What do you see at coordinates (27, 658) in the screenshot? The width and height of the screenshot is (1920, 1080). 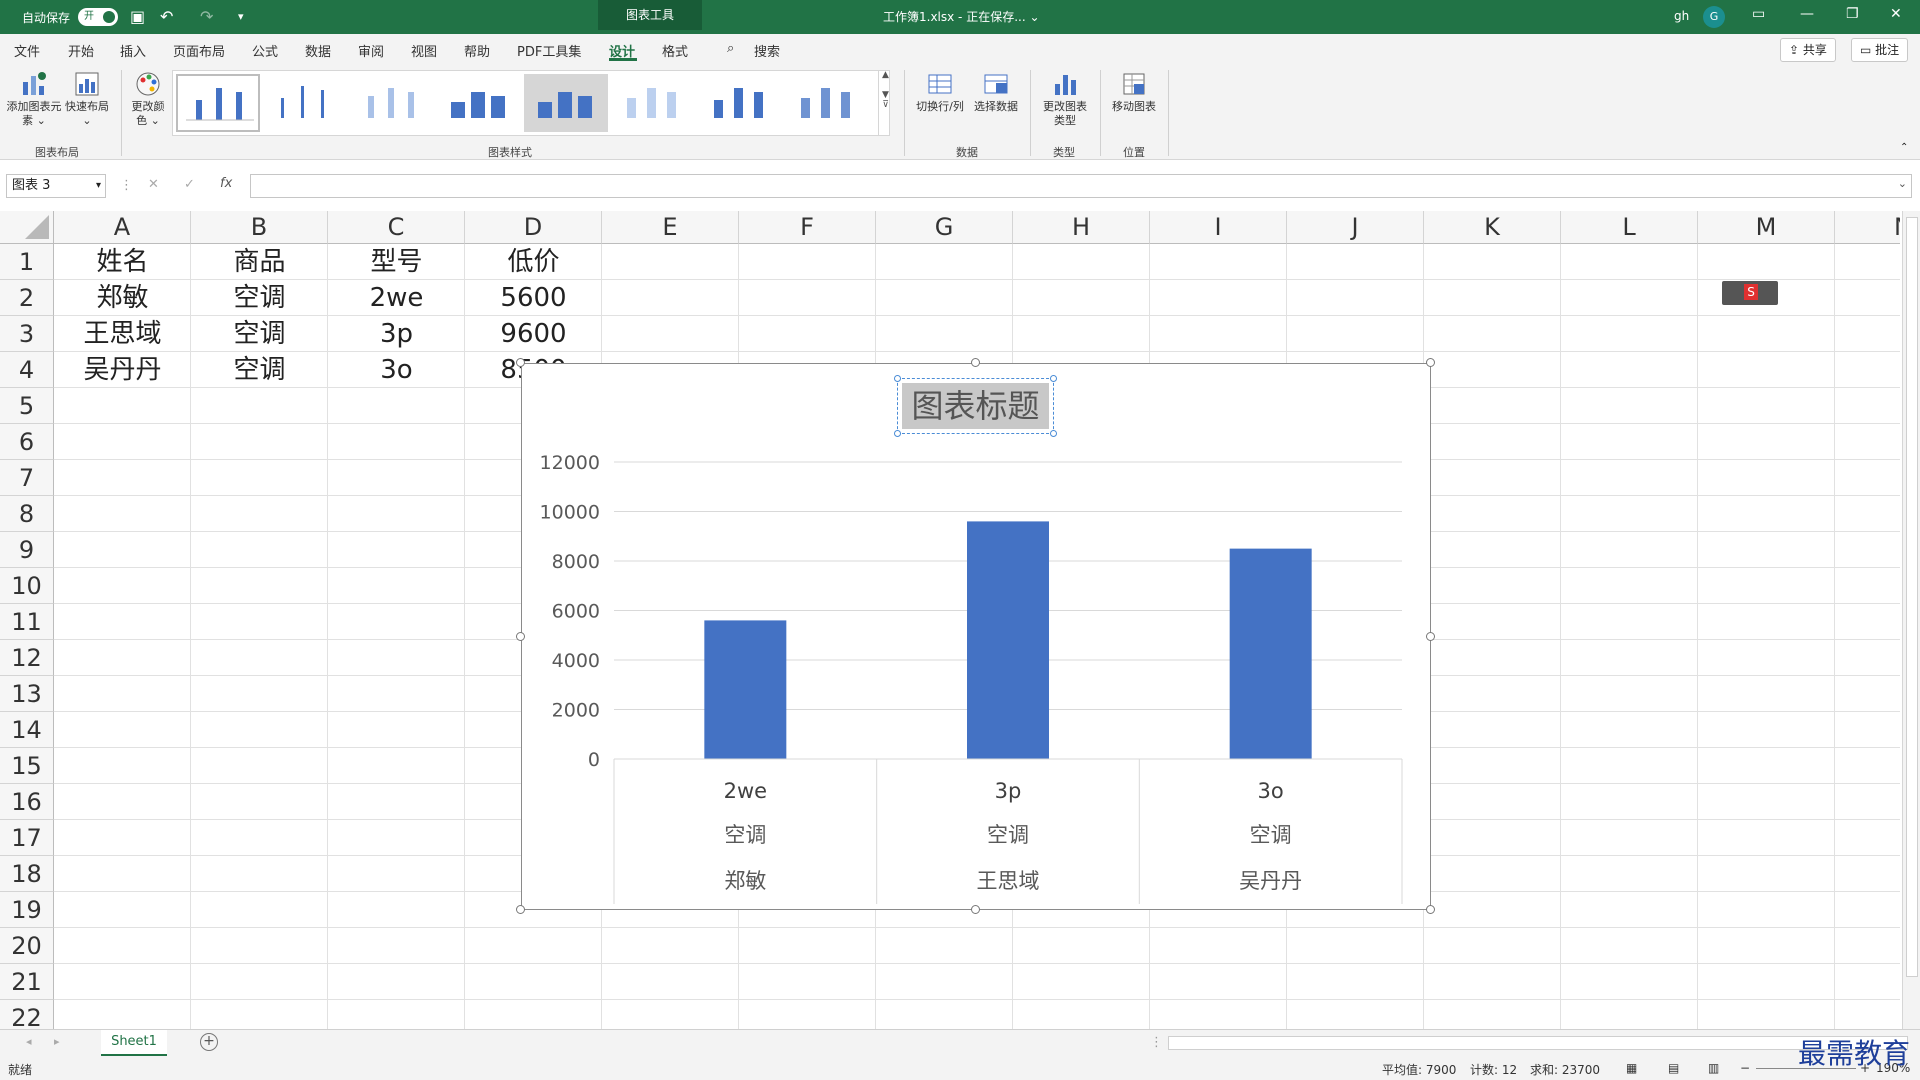 I see `row-header-12: 12` at bounding box center [27, 658].